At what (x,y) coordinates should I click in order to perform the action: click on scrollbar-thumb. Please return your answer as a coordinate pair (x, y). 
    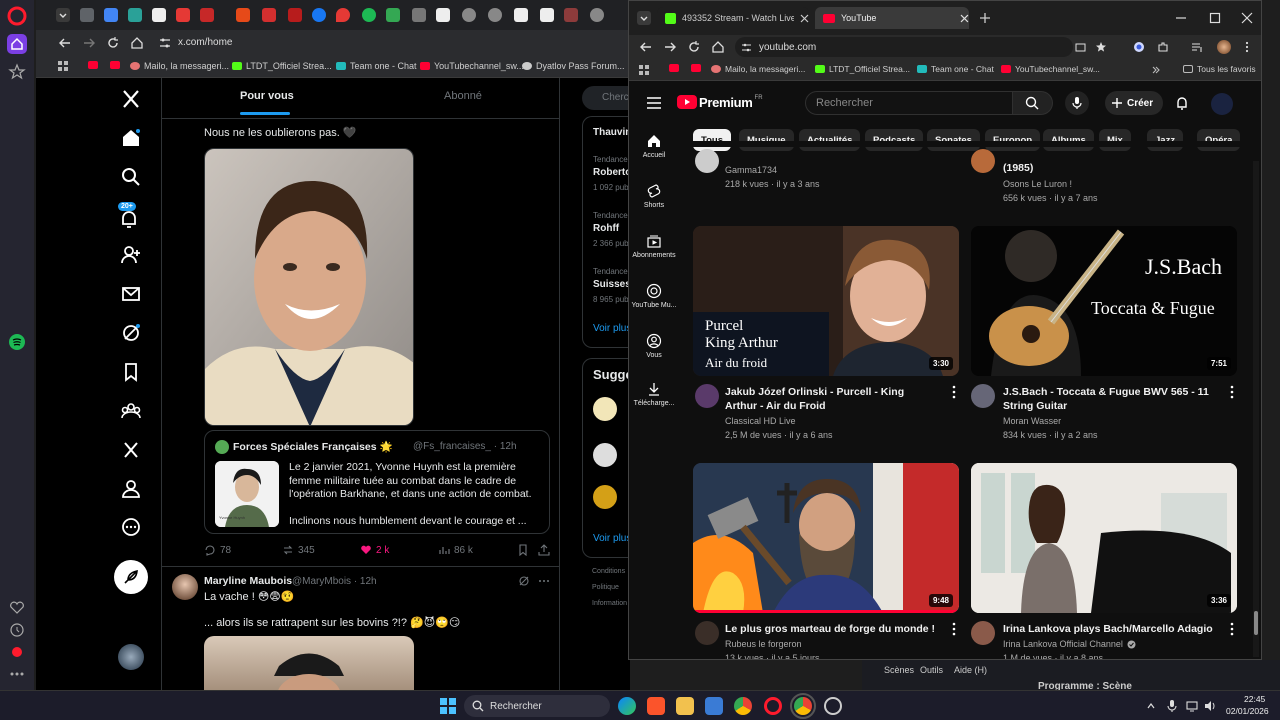
    Looking at the image, I should click on (1256, 623).